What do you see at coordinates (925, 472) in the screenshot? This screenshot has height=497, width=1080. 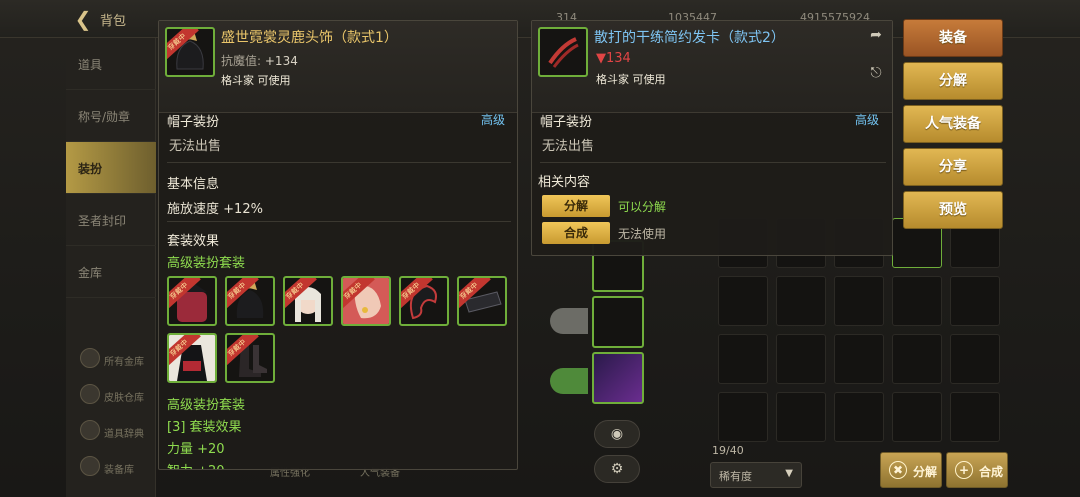 I see `bulk-decompose-label: 分解` at bounding box center [925, 472].